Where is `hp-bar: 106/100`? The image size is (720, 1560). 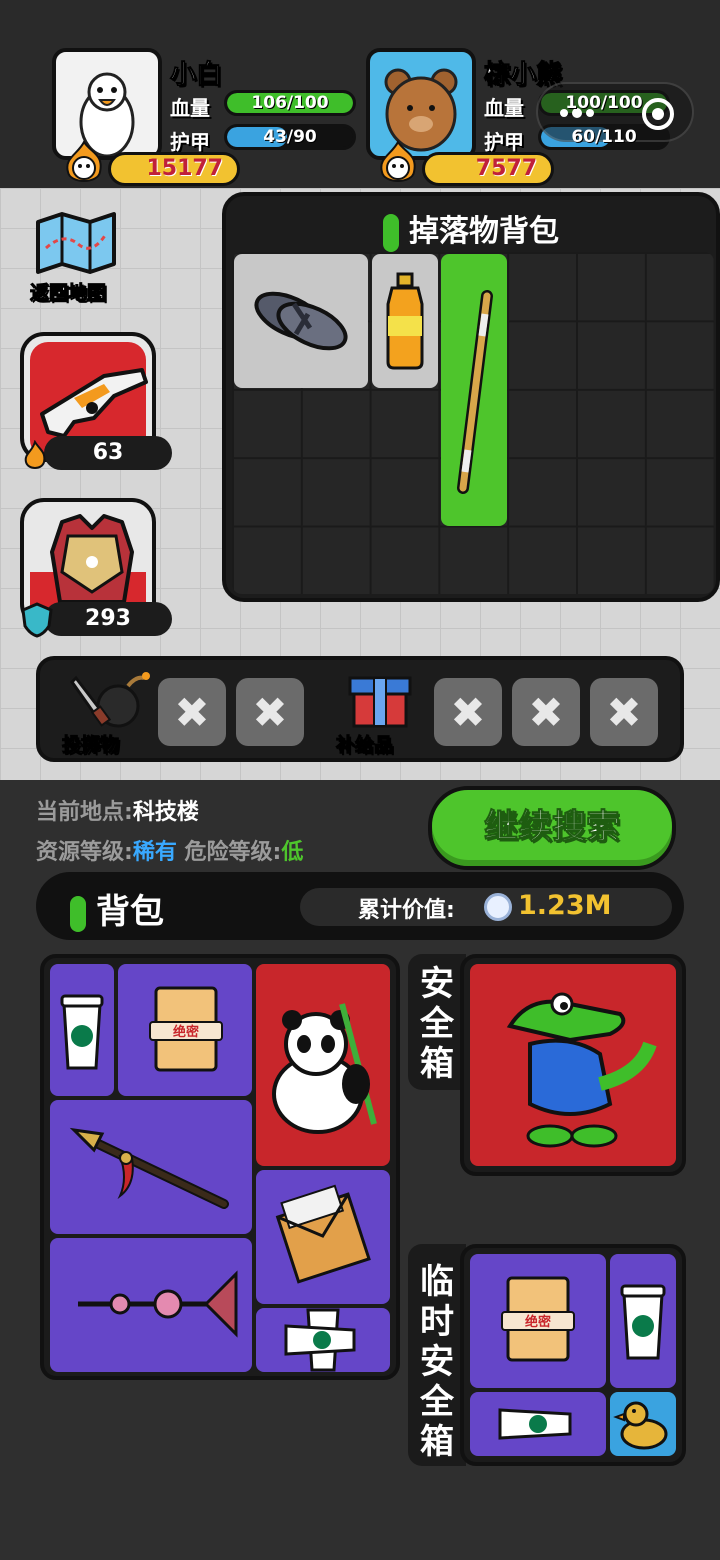
hp-bar: 106/100 is located at coordinates (290, 103).